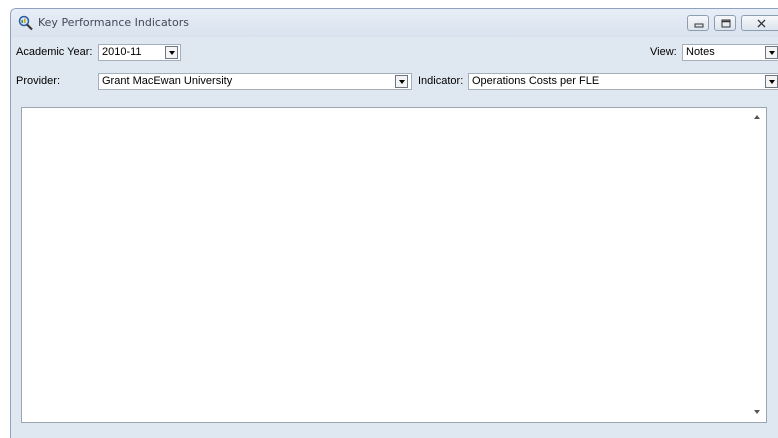 Image resolution: width=778 pixels, height=438 pixels. I want to click on provider-value: Grant MacEwan University, so click(167, 81).